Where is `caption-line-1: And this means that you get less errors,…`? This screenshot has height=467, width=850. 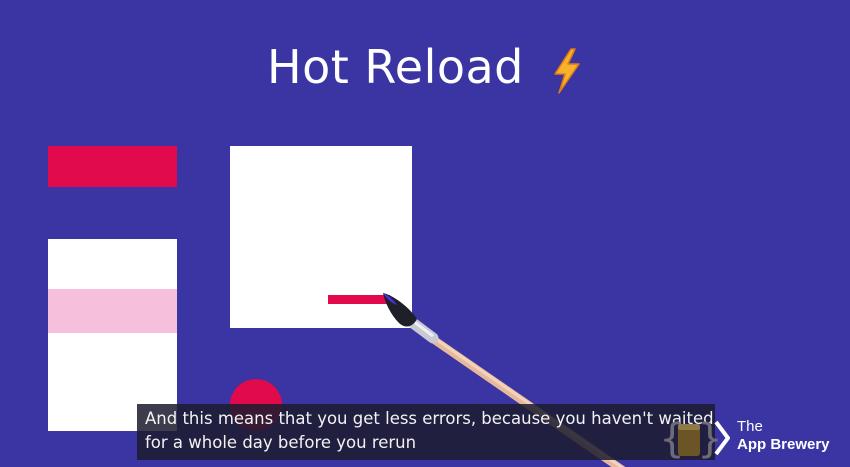 caption-line-1: And this means that you get less errors,… is located at coordinates (429, 418).